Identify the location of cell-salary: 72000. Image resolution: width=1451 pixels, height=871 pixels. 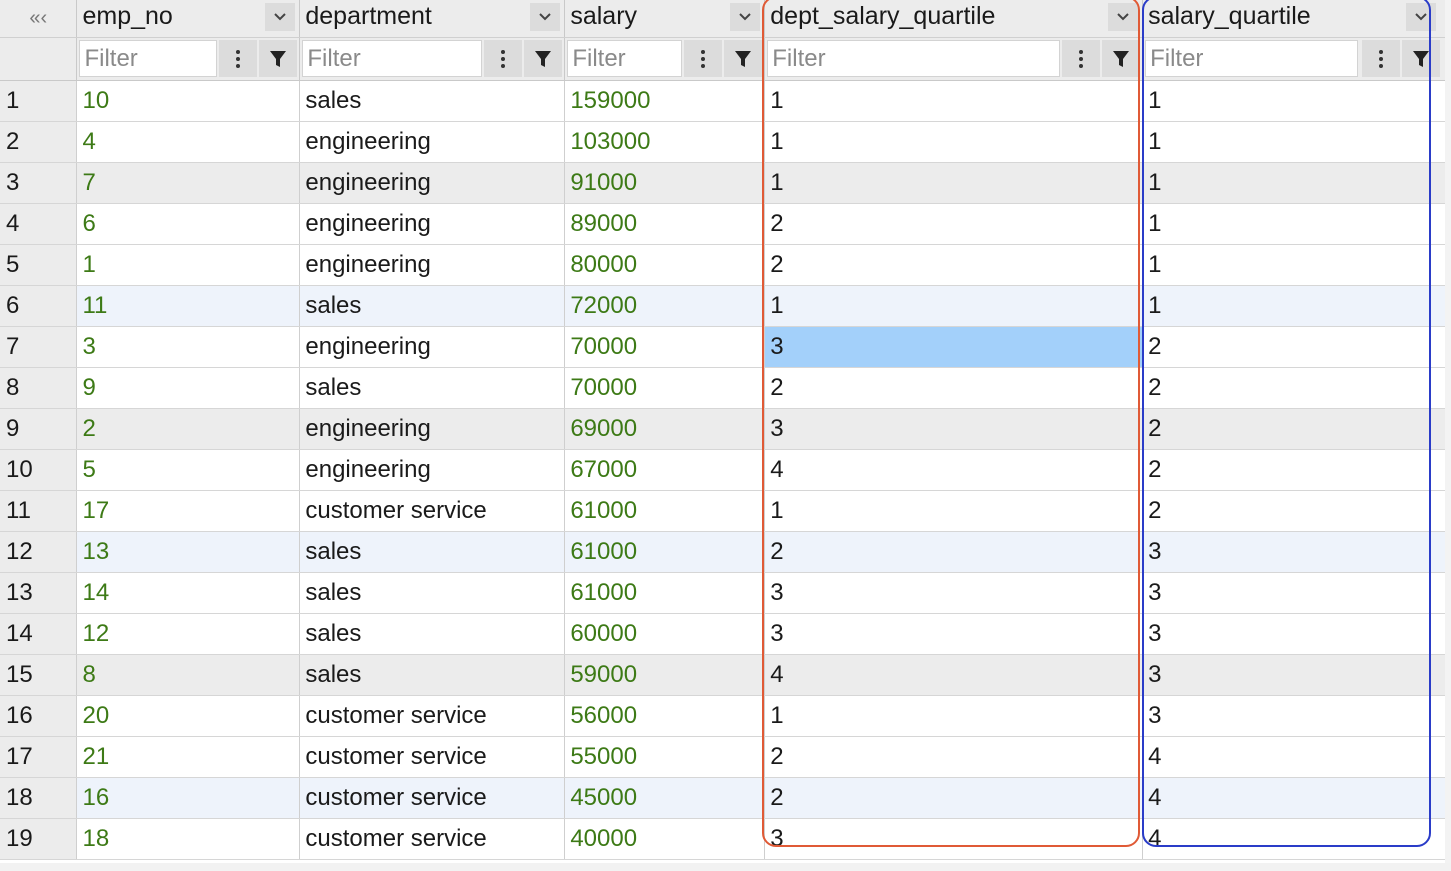
(665, 306).